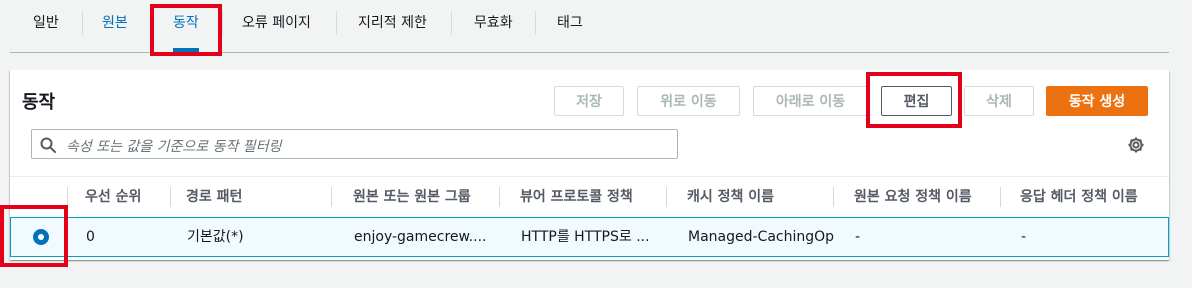 The width and height of the screenshot is (1192, 288). I want to click on search-placeholder: 속성 또는 값을 기준으로 동작 필터링, so click(174, 147).